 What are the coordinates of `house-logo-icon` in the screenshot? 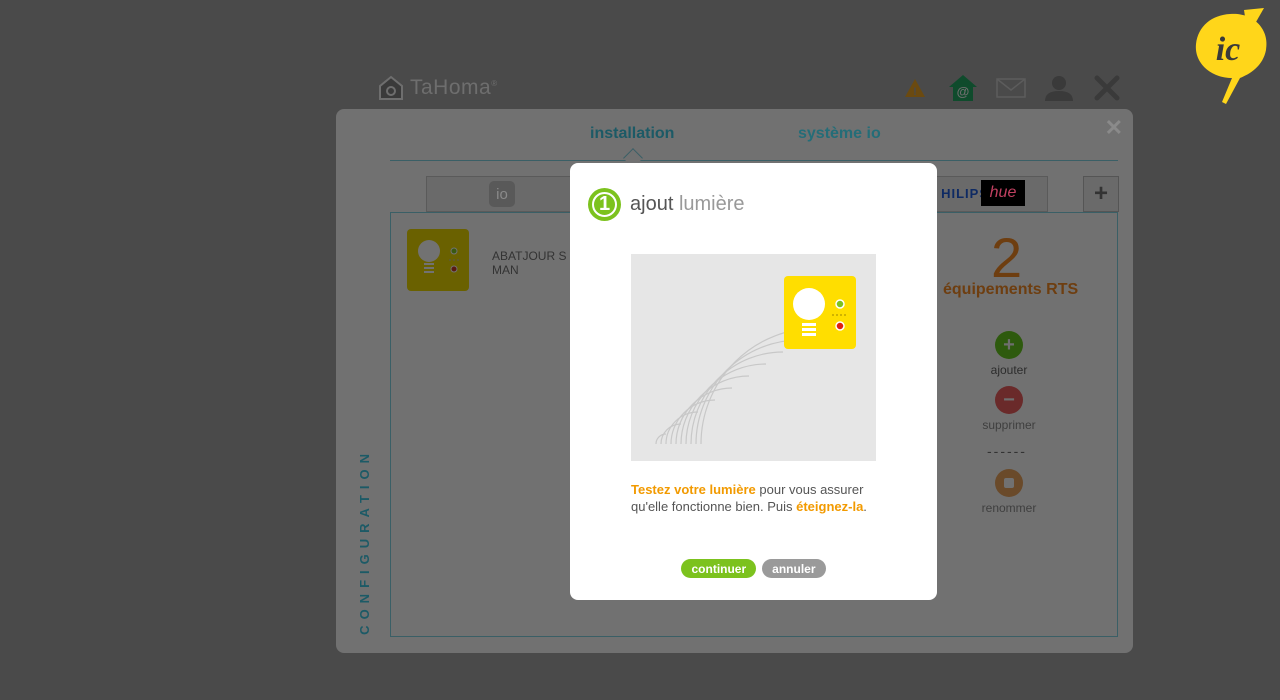 It's located at (391, 87).